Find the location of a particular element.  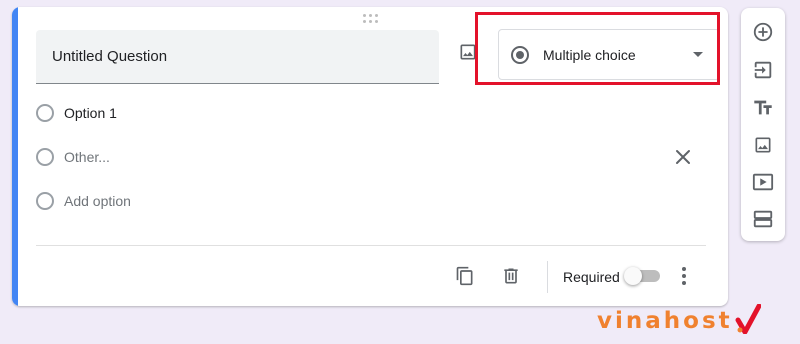

toggle-thumb is located at coordinates (633, 276).